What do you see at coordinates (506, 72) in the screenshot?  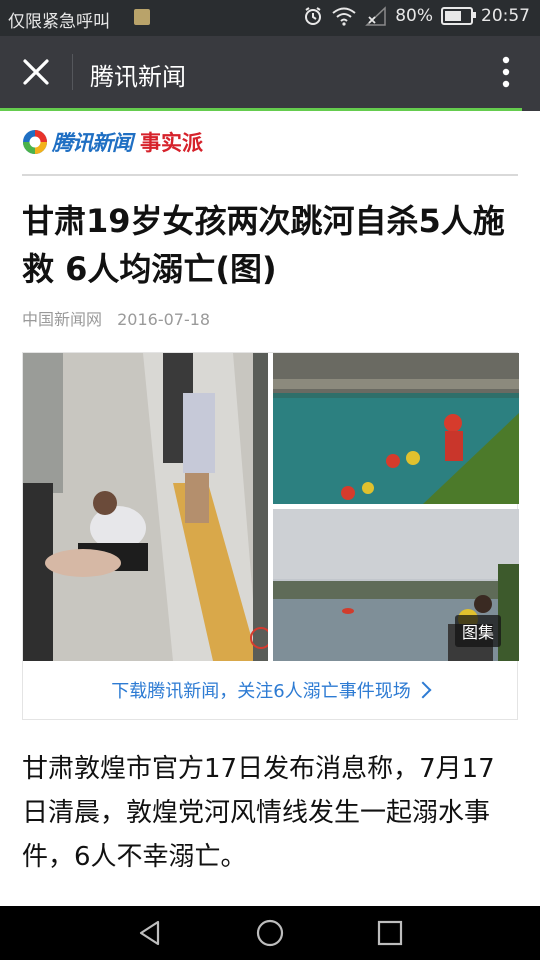 I see `more-vertical-icon` at bounding box center [506, 72].